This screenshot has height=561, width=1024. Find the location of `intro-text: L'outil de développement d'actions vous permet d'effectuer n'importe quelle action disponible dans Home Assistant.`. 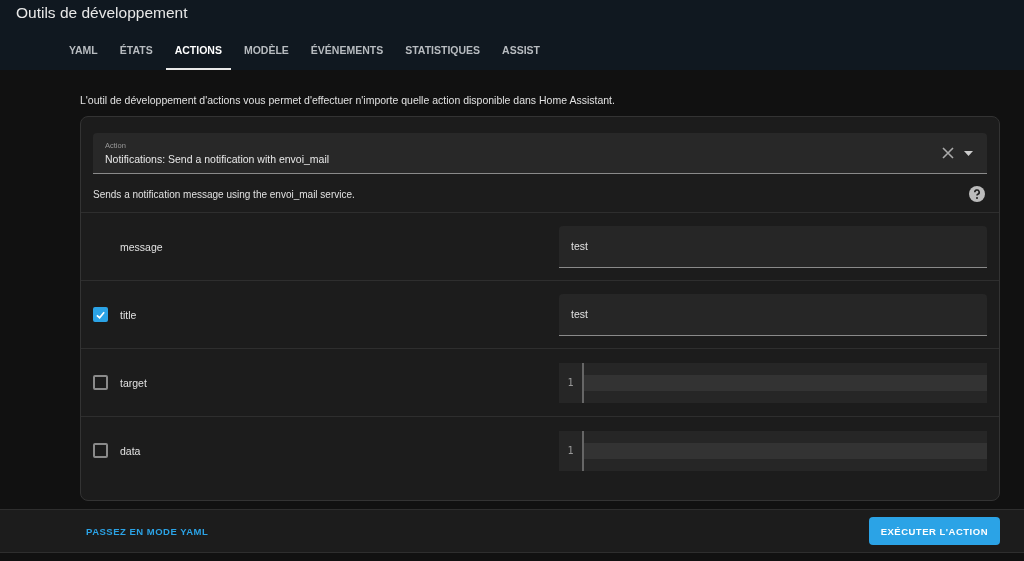

intro-text: L'outil de développement d'actions vous permet d'effectuer n'importe quelle action disponible dans Home Assistant. is located at coordinates (348, 100).